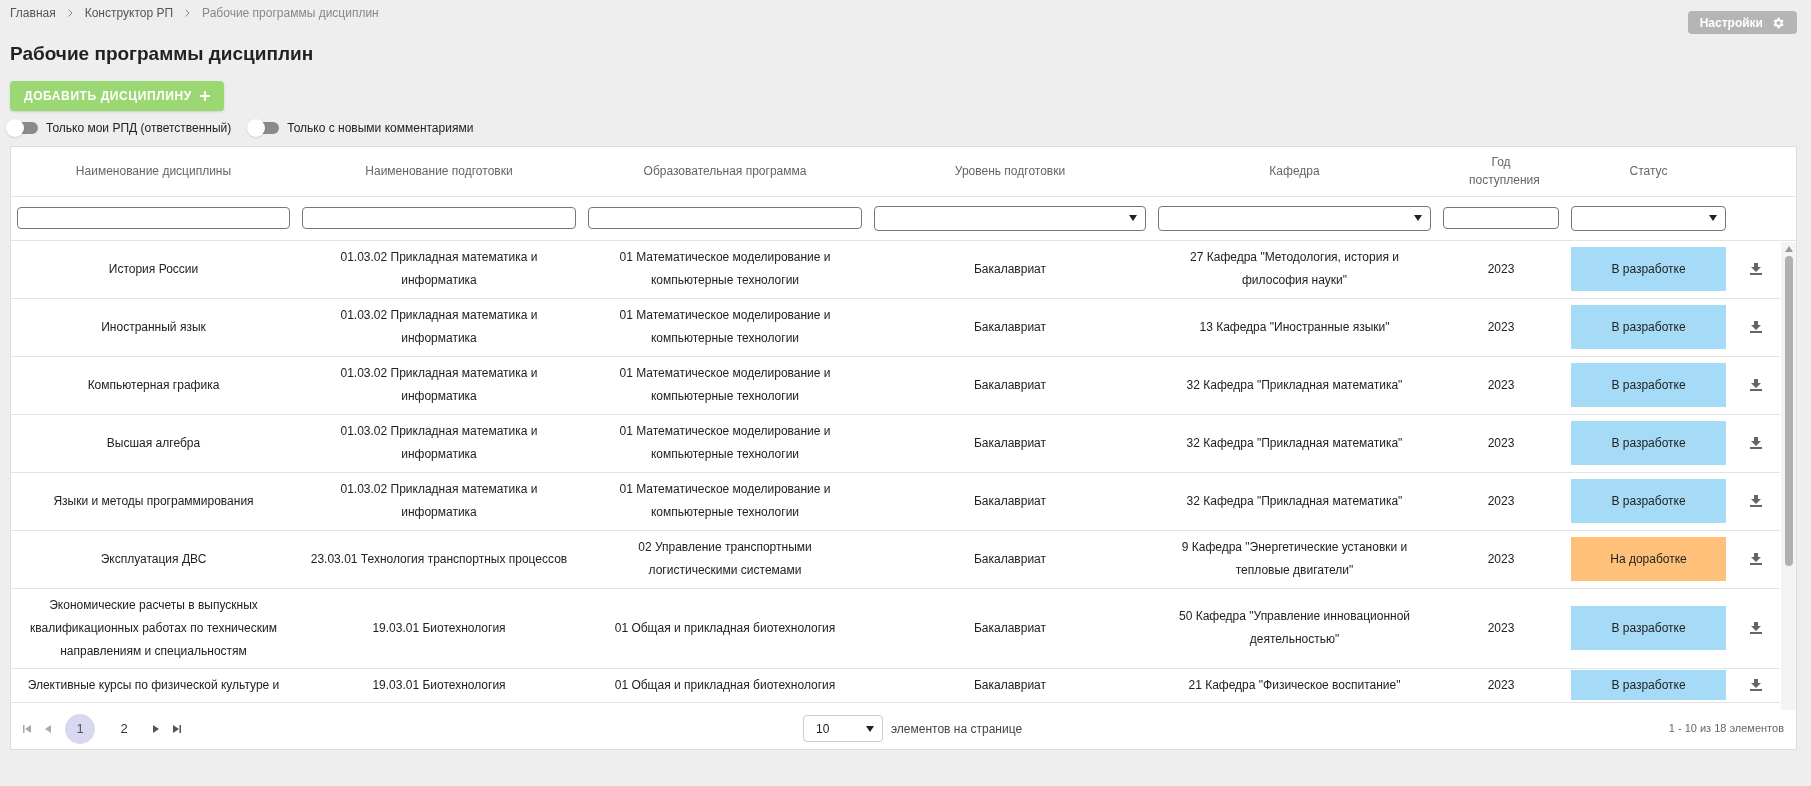  What do you see at coordinates (1778, 22) in the screenshot?
I see `settings-icon` at bounding box center [1778, 22].